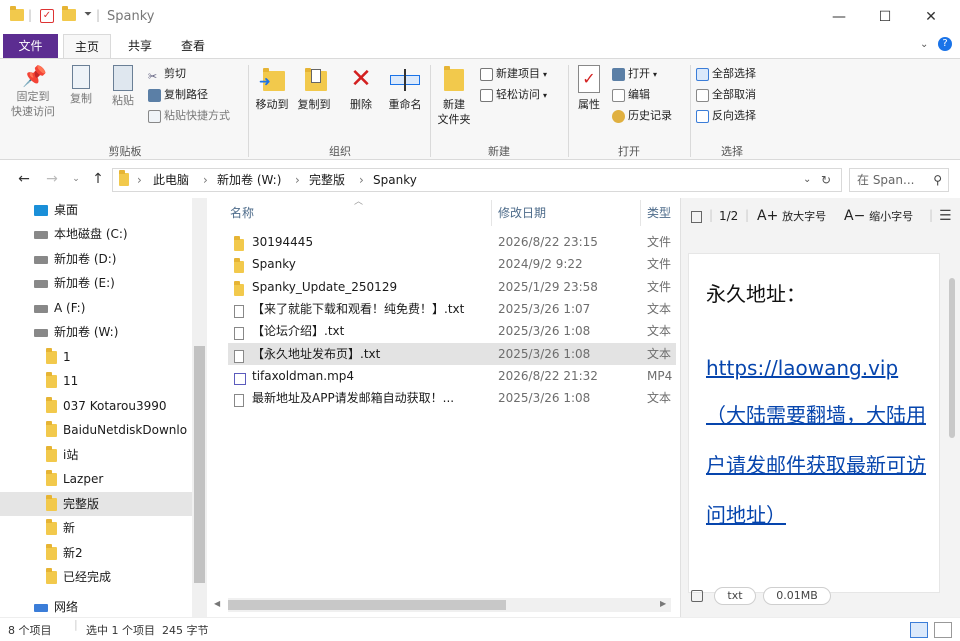 The width and height of the screenshot is (960, 641). Describe the element at coordinates (405, 88) in the screenshot. I see `rename-button: 重命名` at that location.